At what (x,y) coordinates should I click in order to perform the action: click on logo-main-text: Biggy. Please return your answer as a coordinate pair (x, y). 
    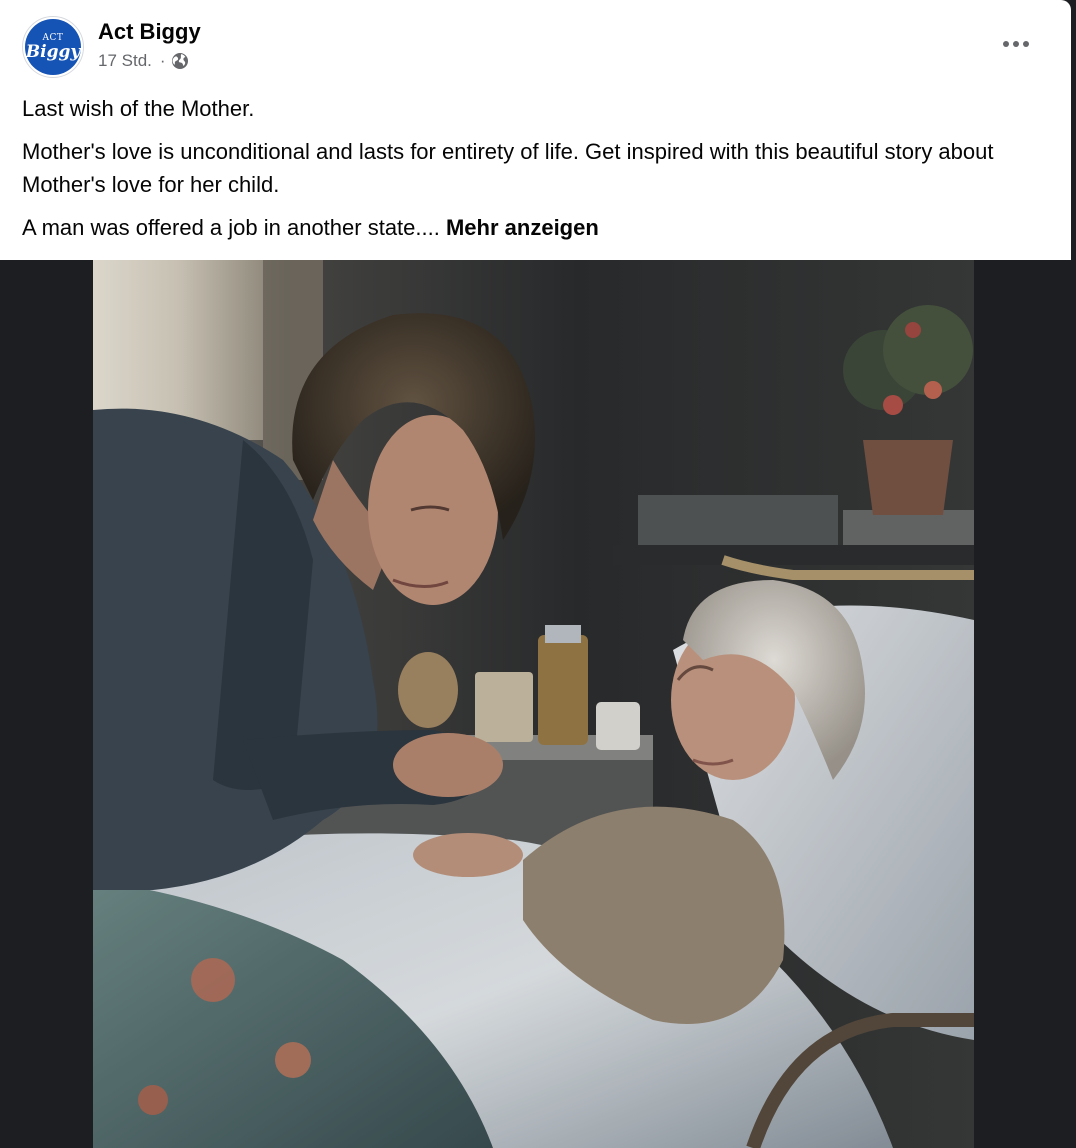
    Looking at the image, I should click on (53, 52).